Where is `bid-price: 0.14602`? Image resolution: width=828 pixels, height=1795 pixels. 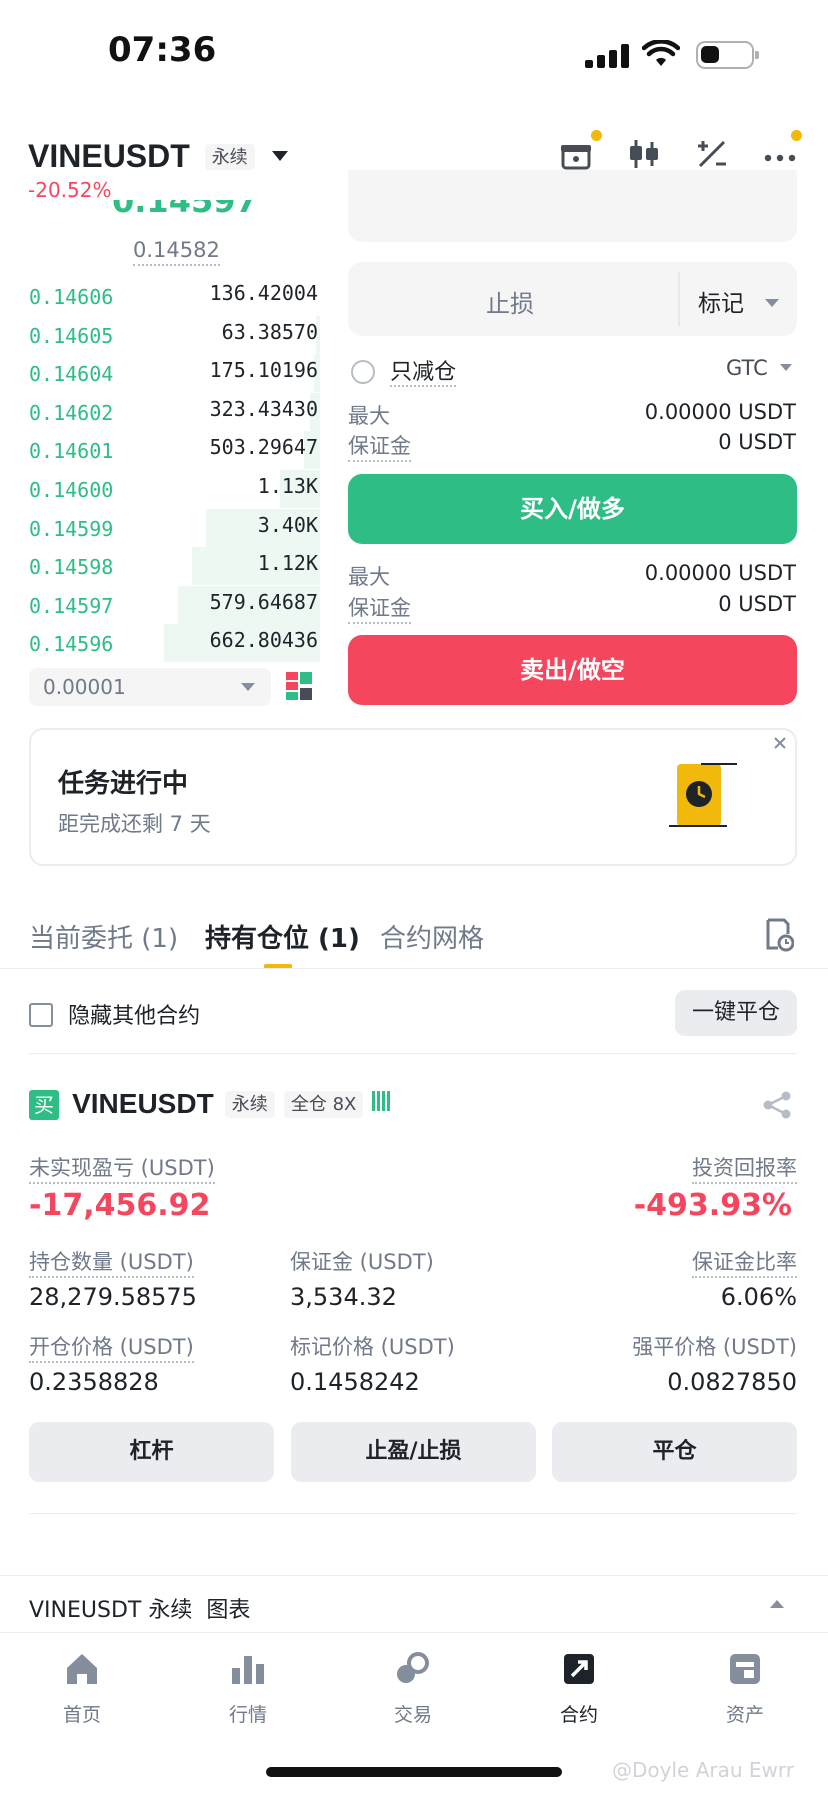 bid-price: 0.14602 is located at coordinates (71, 412).